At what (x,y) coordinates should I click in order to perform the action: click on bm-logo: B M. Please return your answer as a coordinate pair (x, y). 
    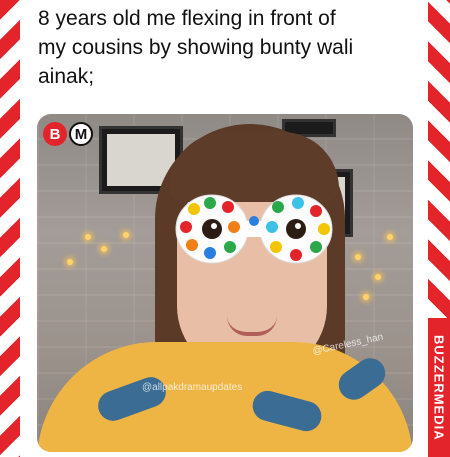
    Looking at the image, I should click on (68, 134).